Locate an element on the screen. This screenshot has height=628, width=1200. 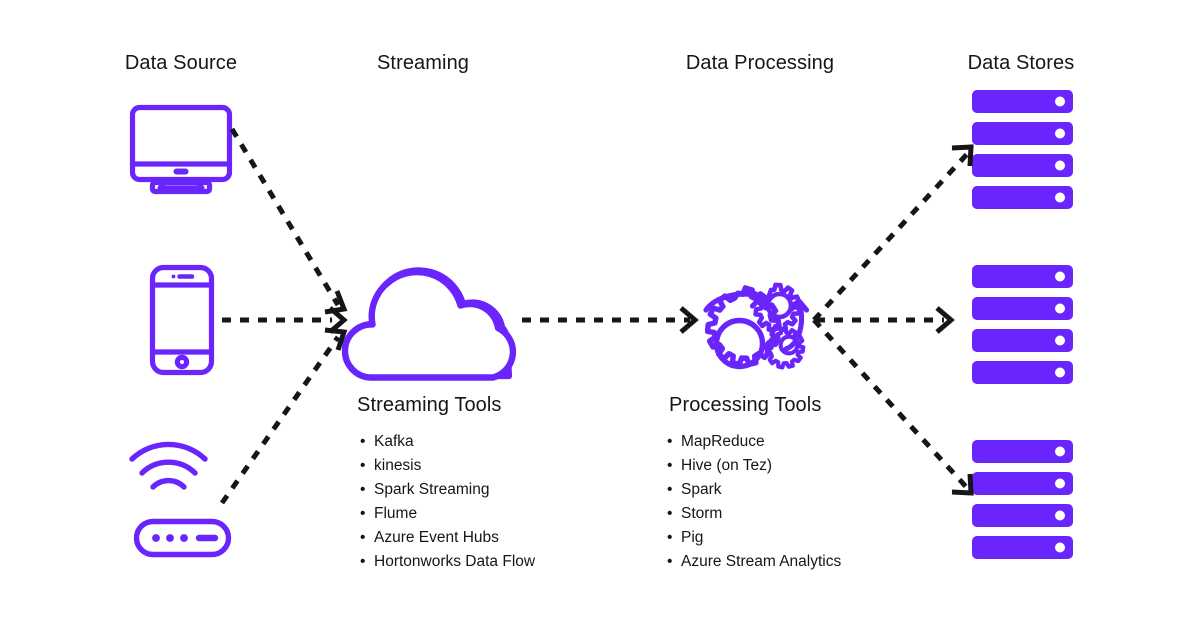
monitor-icon is located at coordinates (181, 149).